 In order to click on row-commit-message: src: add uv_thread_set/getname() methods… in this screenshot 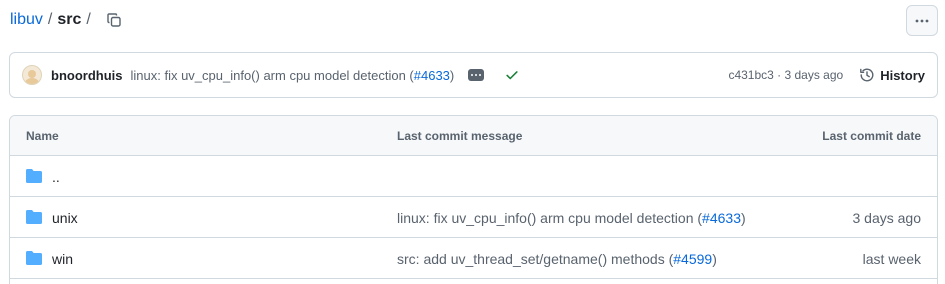, I will do `click(557, 259)`.